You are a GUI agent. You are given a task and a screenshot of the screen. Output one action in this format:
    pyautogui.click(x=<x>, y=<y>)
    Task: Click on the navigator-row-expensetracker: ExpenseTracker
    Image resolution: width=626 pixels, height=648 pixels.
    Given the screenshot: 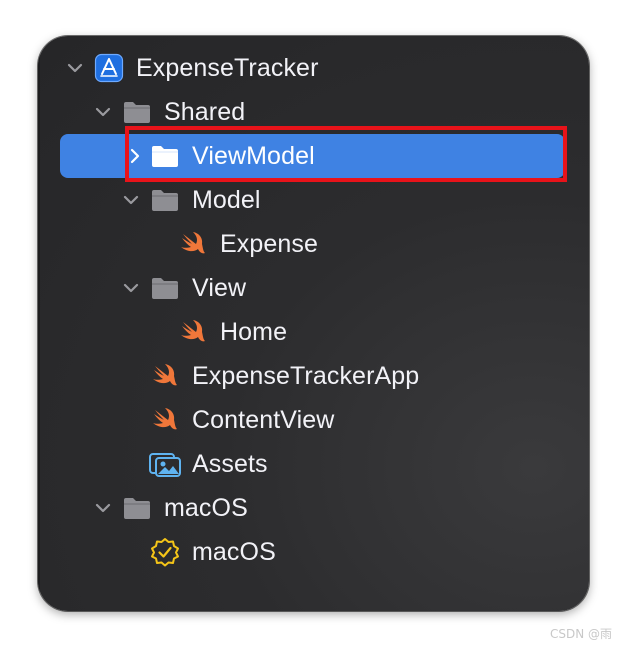 What is the action you would take?
    pyautogui.click(x=313, y=68)
    